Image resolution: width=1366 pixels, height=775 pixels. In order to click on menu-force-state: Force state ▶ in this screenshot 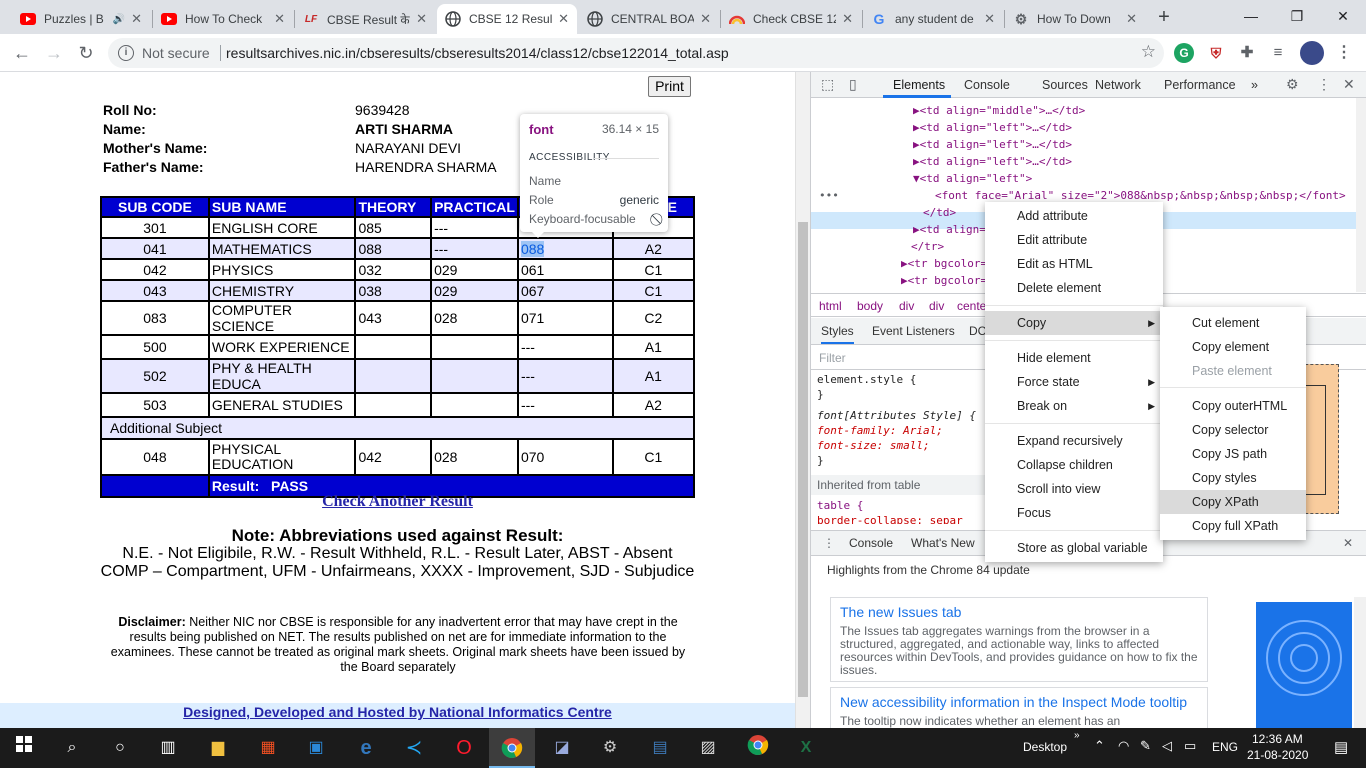, I will do `click(1074, 382)`.